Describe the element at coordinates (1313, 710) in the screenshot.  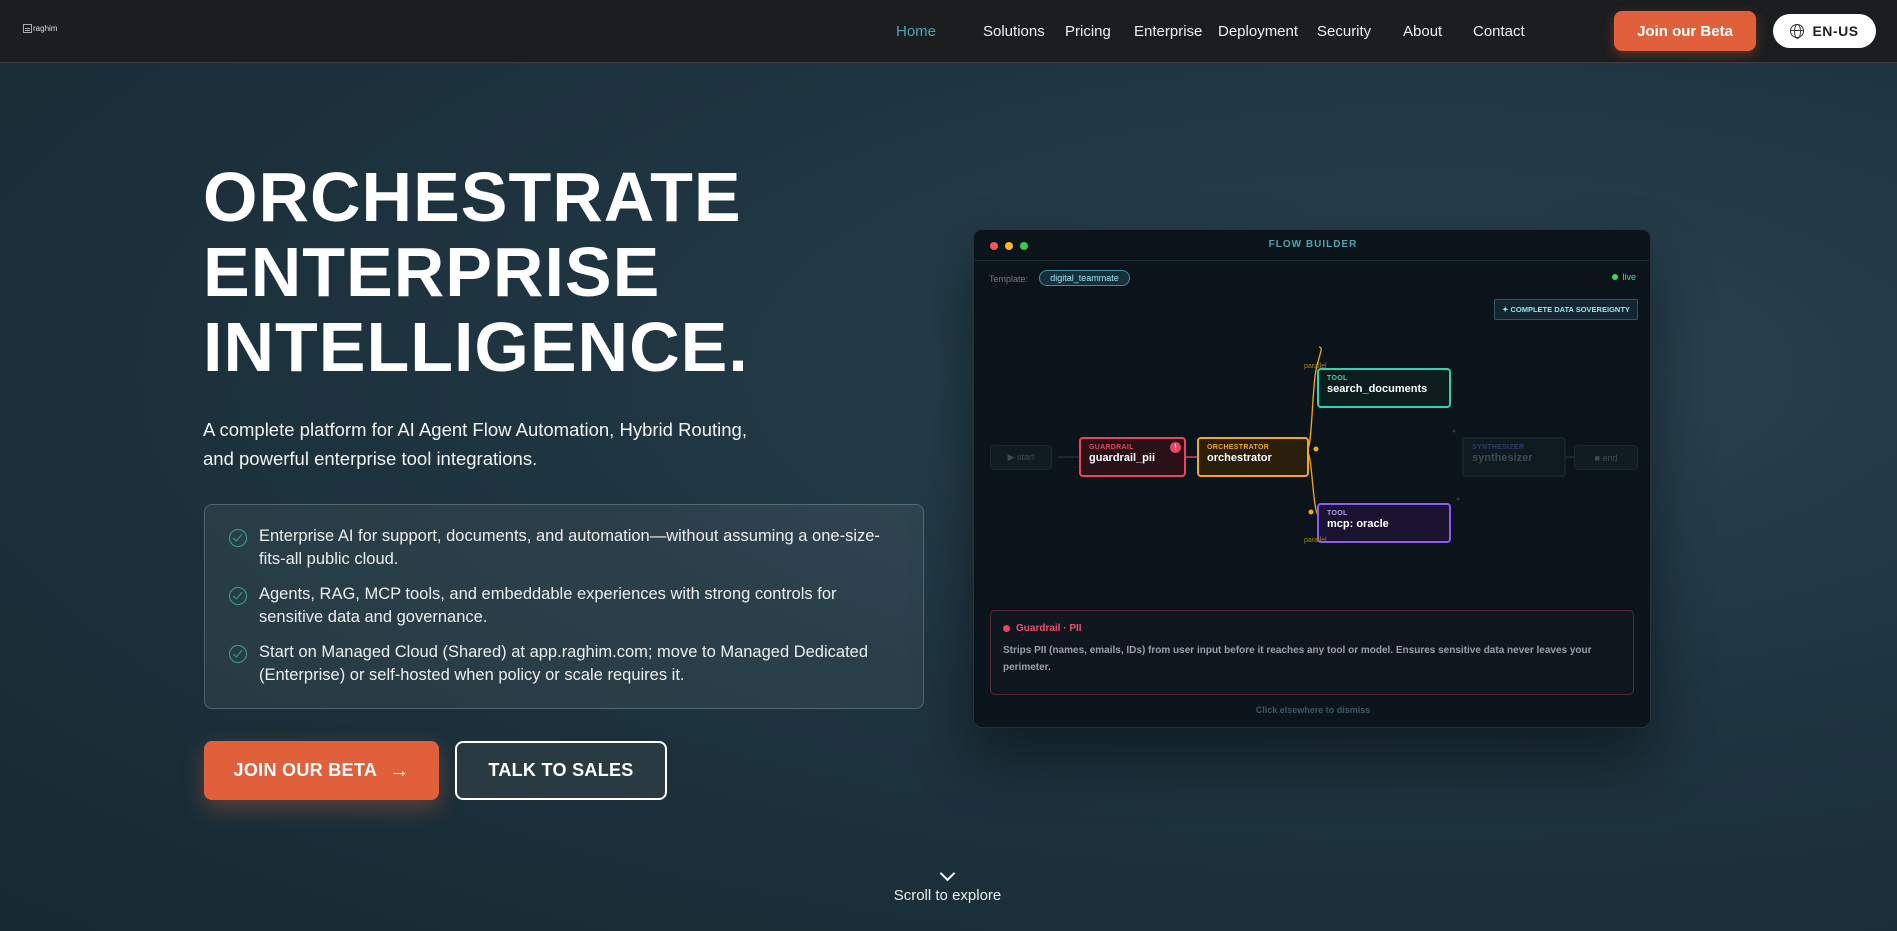
I see `dismiss-hint: Click elsewhere to dismiss` at that location.